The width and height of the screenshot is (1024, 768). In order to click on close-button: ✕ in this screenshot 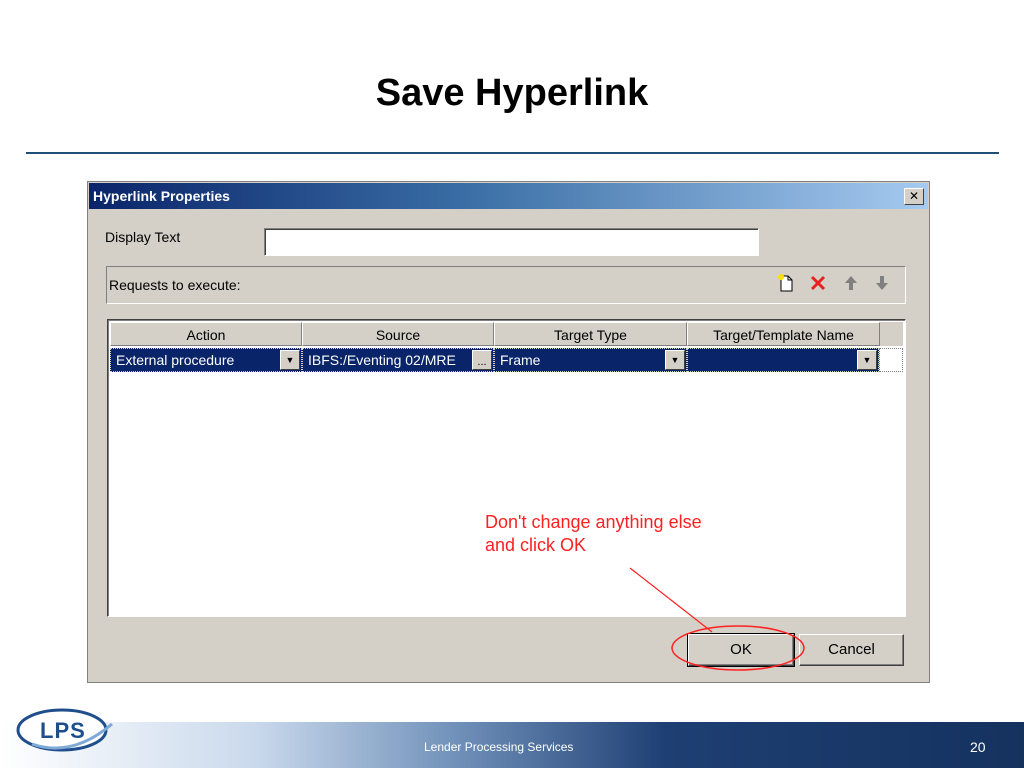, I will do `click(914, 196)`.